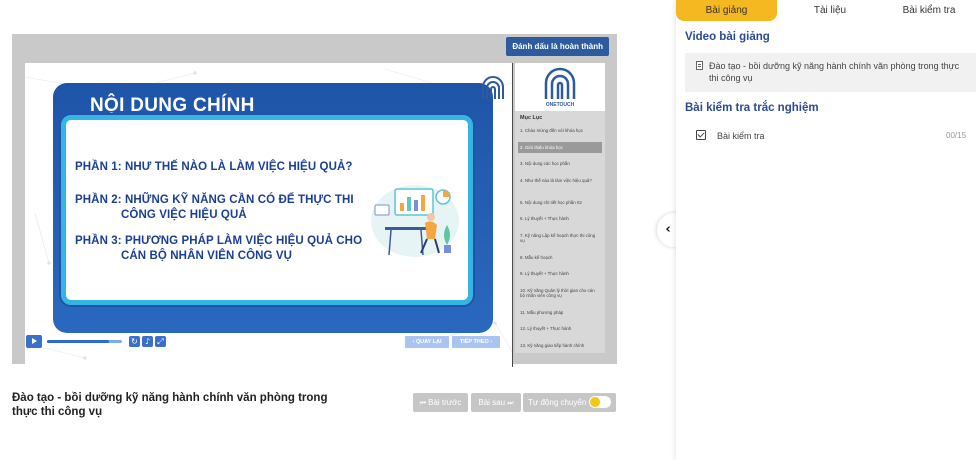  I want to click on tab-documents: Tài liệu, so click(830, 10).